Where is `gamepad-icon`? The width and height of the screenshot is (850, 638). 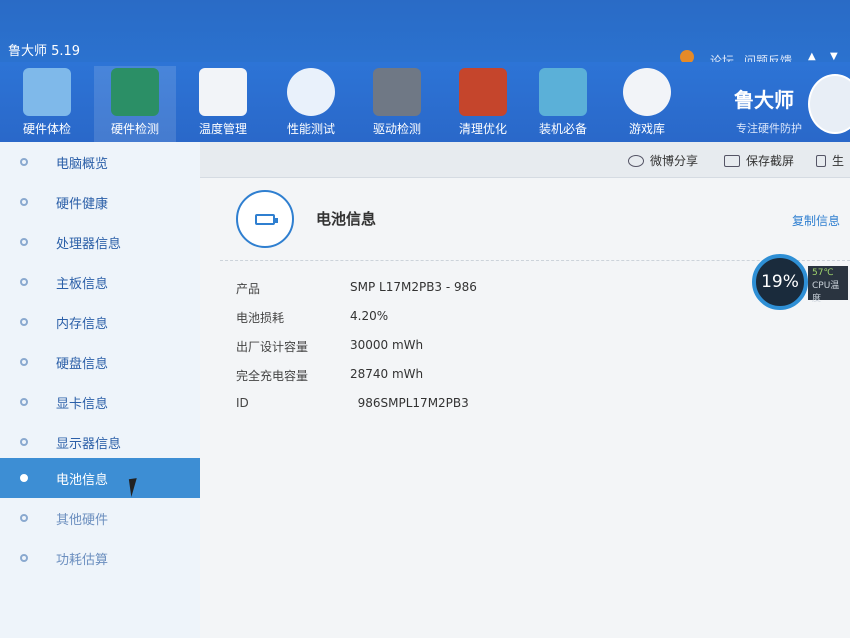
gamepad-icon is located at coordinates (647, 92).